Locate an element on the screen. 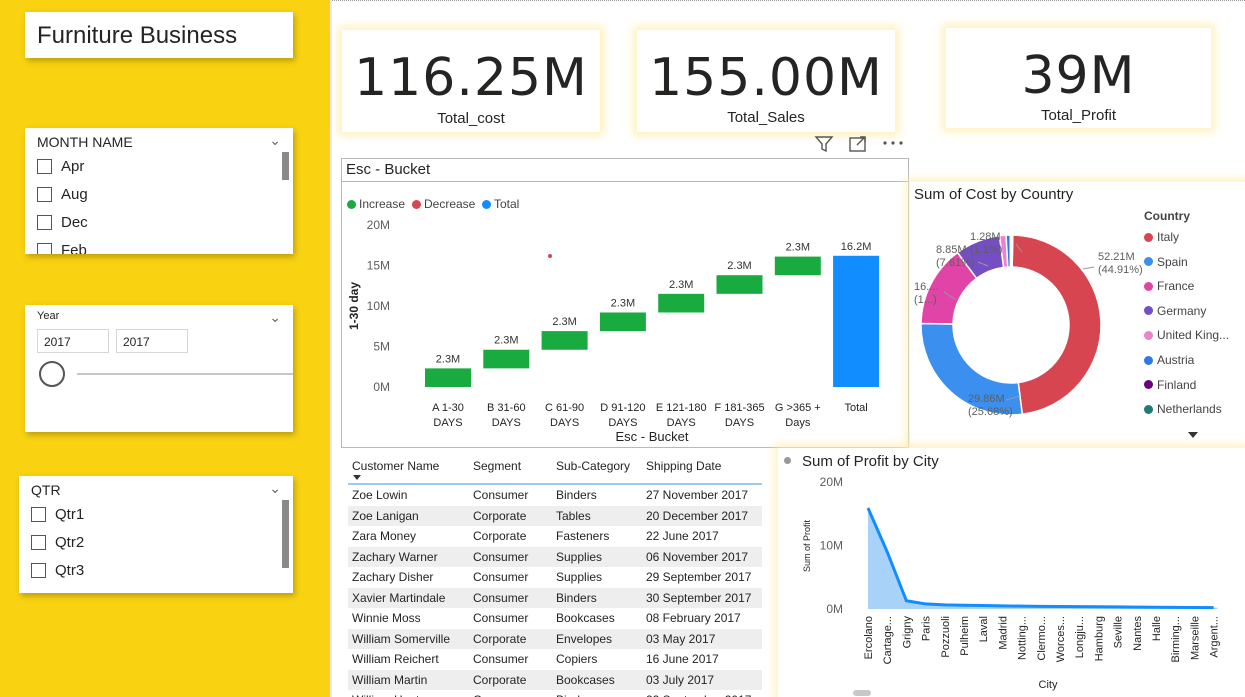 This screenshot has height=697, width=1245. x-tick-label: Laval is located at coordinates (984, 629).